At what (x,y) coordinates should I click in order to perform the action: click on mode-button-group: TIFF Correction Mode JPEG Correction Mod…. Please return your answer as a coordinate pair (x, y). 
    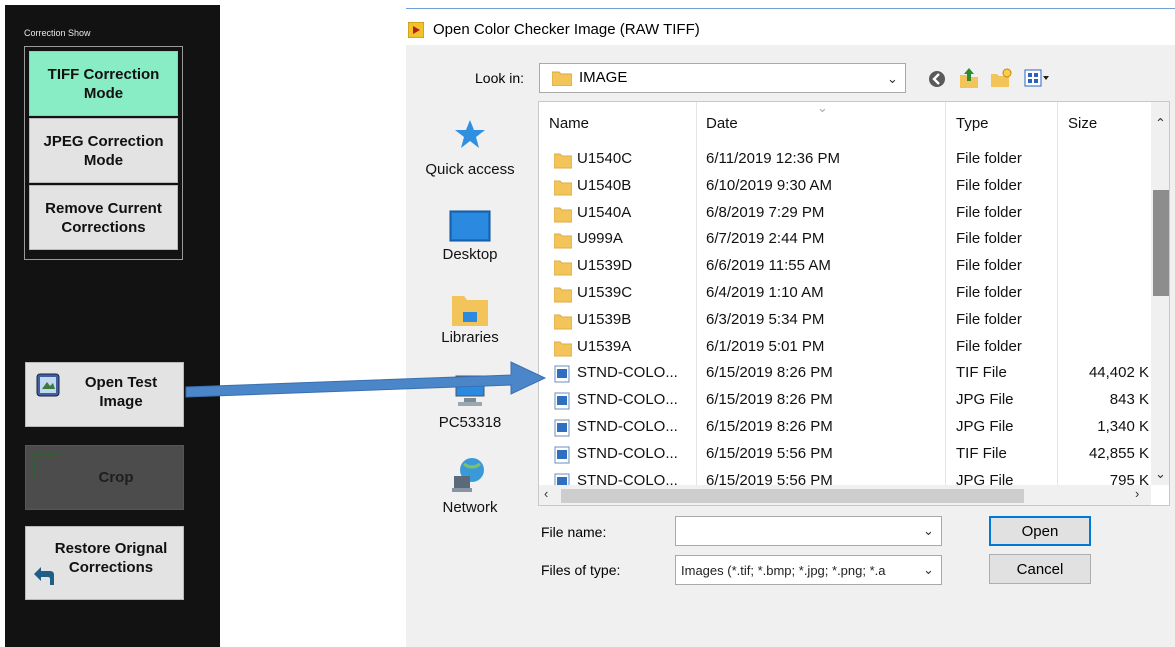
    Looking at the image, I should click on (103, 153).